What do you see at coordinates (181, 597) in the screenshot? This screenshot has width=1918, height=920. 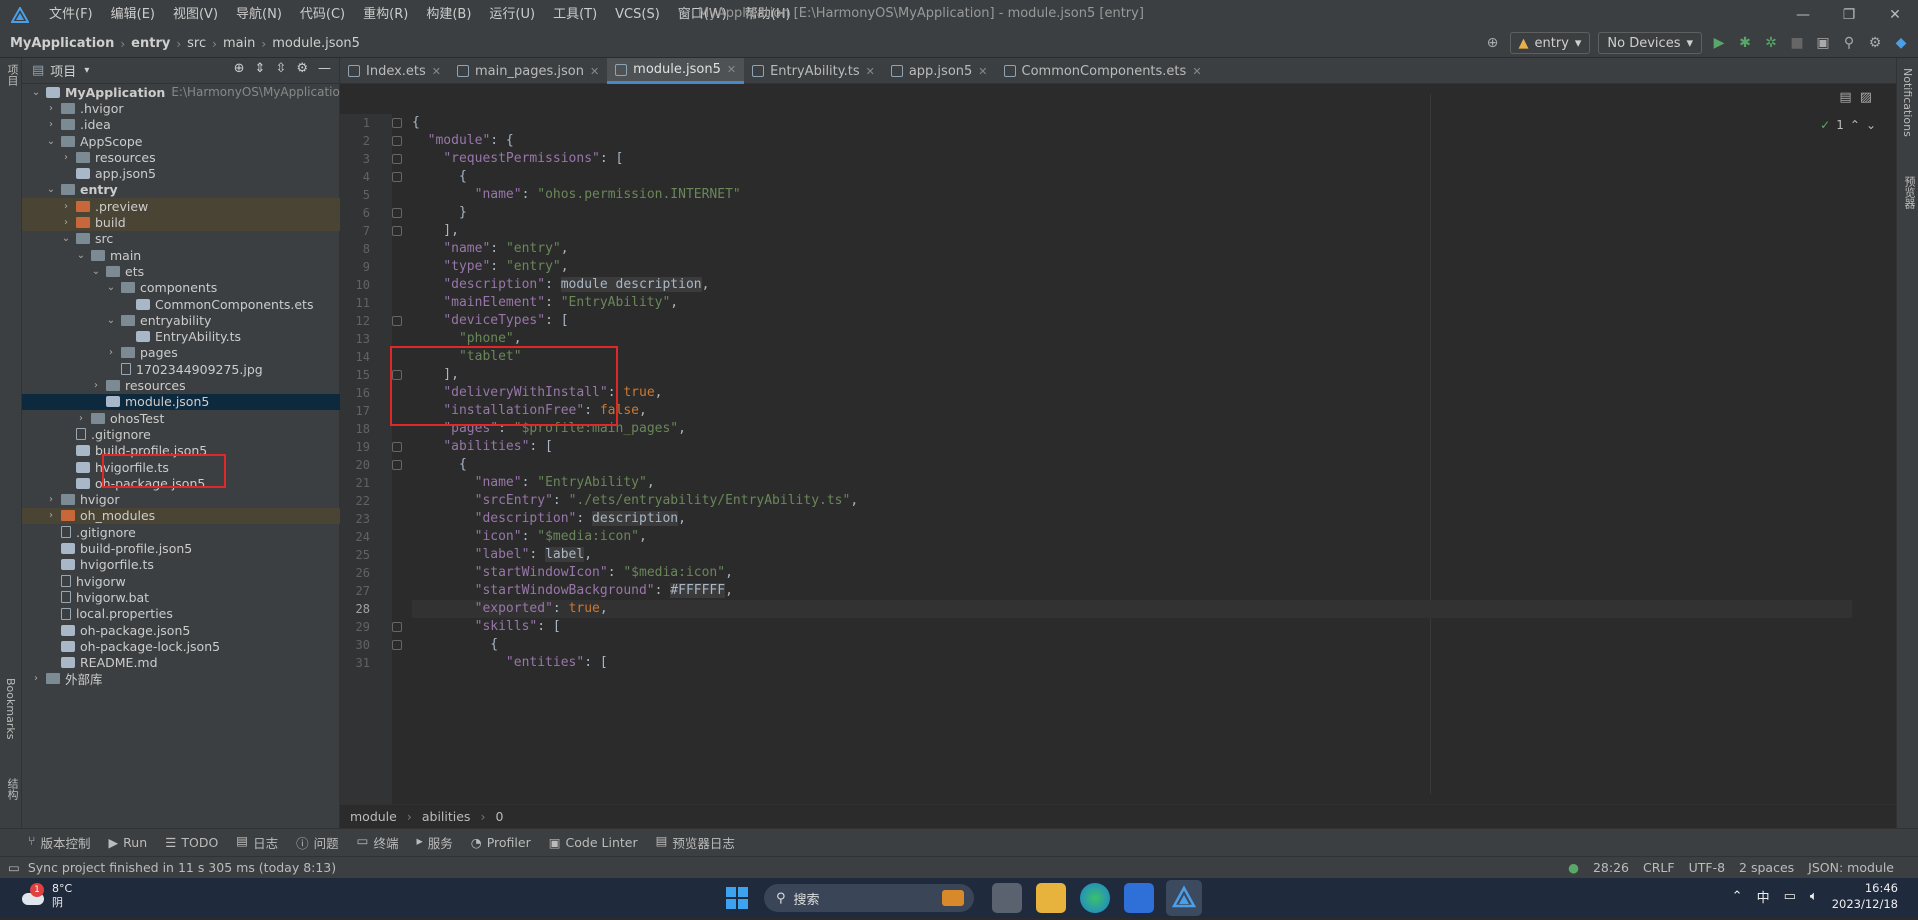 I see `tree-item: hvigorw.bat` at bounding box center [181, 597].